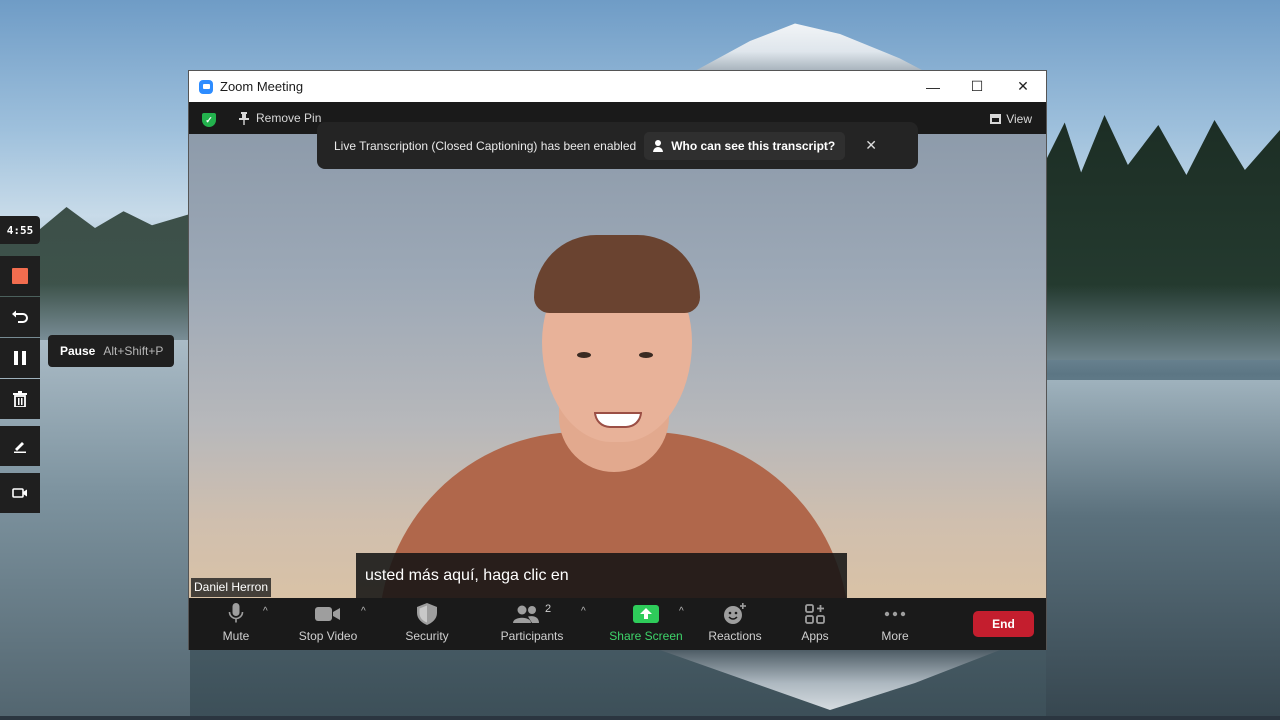  Describe the element at coordinates (815, 636) in the screenshot. I see `apps-label: Apps` at that location.